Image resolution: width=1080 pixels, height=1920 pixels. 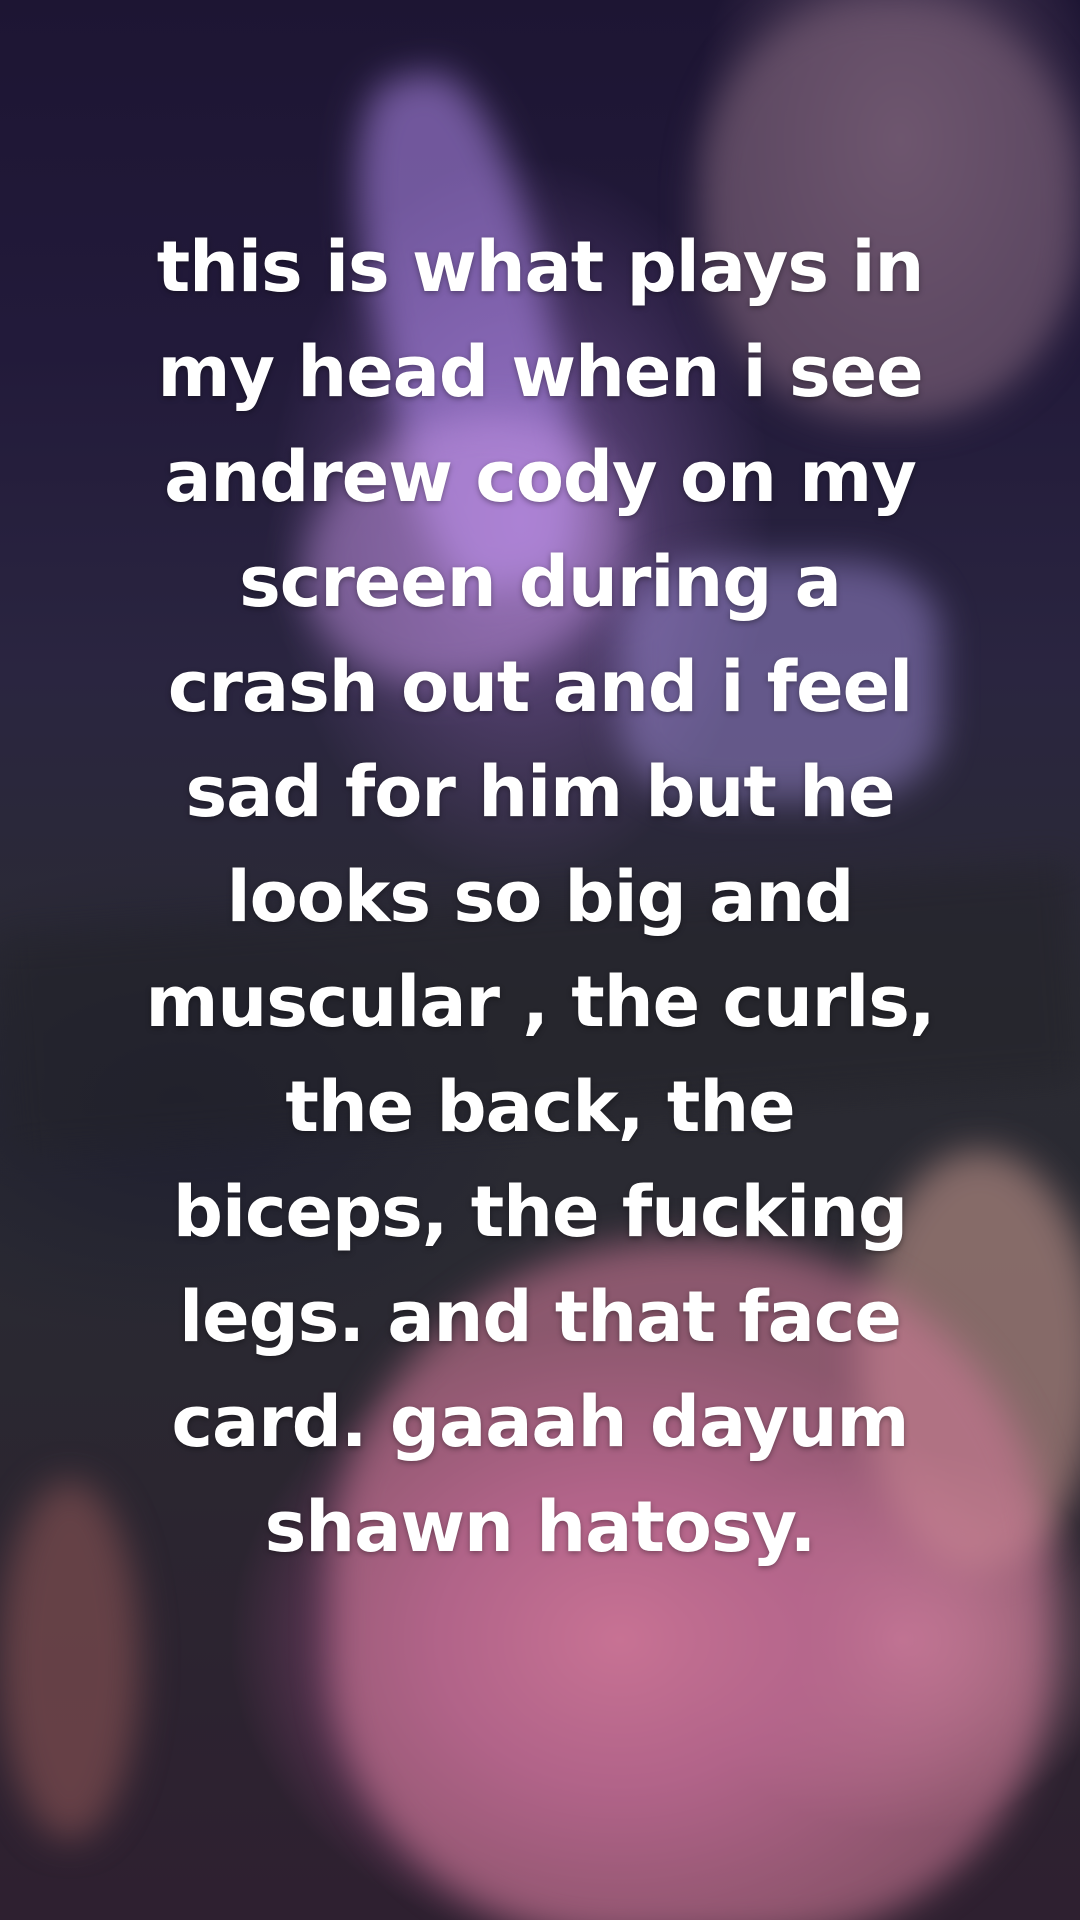 I want to click on caption-line: card. gaaah dayum, so click(x=540, y=1422).